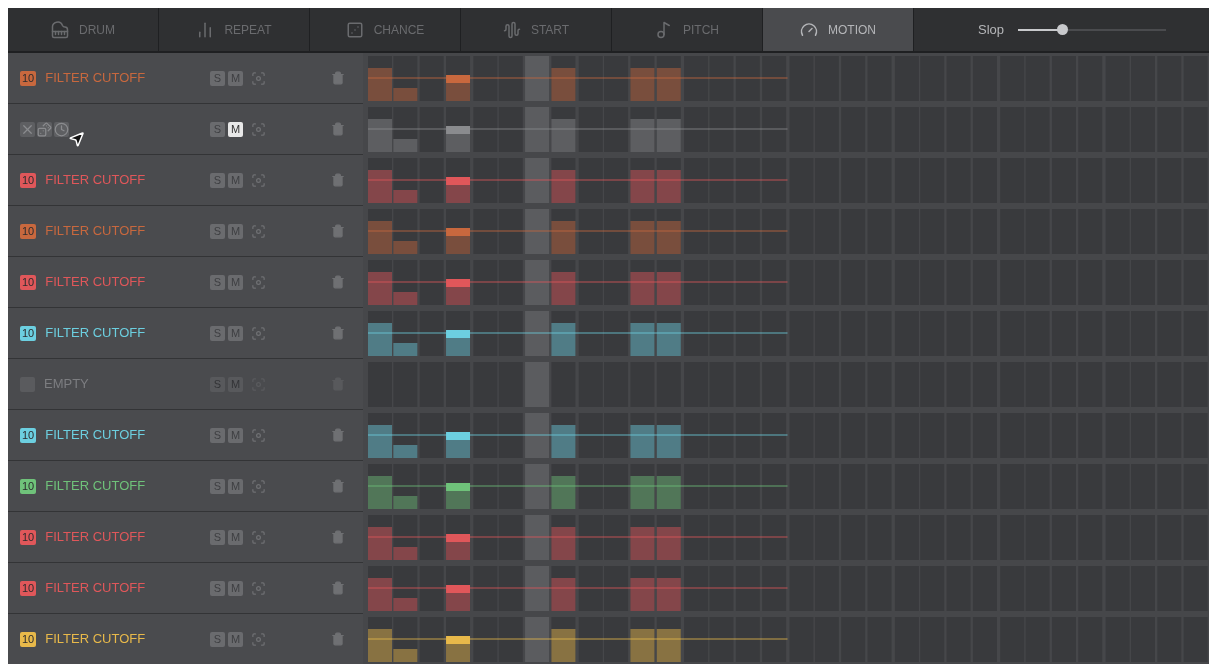  I want to click on waveform-icon, so click(511, 29).